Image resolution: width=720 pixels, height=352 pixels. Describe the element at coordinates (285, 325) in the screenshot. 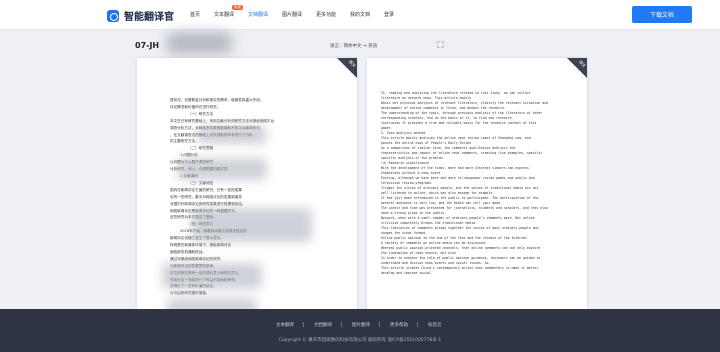

I see `footer-link-text-translate: 文本翻译` at that location.